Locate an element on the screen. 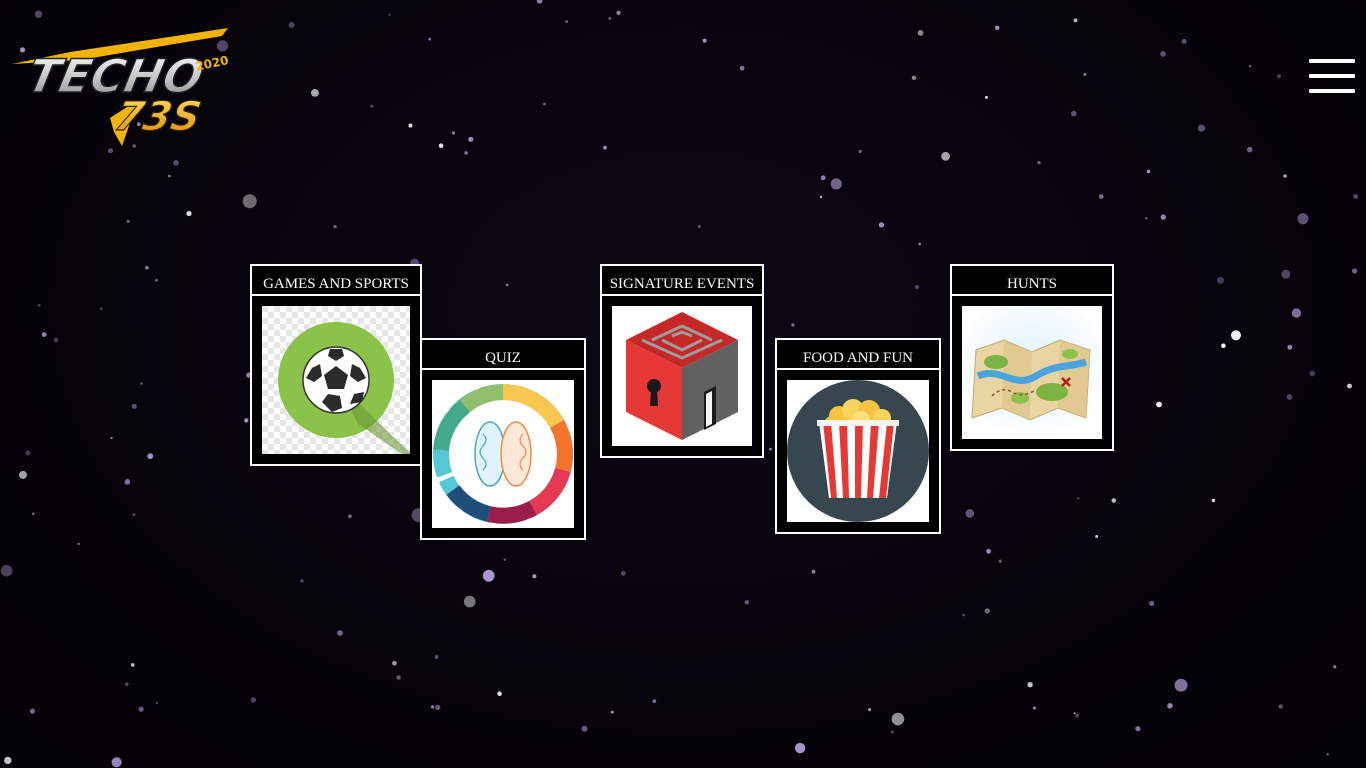 This screenshot has width=1366, height=768. event-card-hunts: HUNTS is located at coordinates (1032, 357).